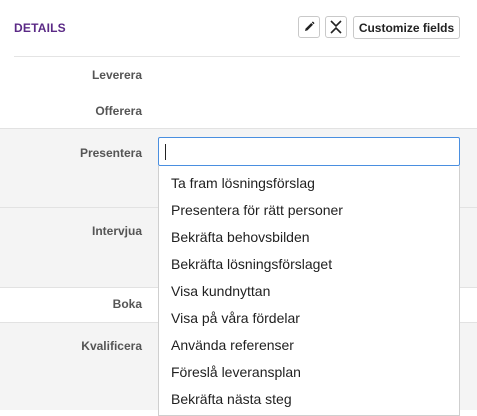  Describe the element at coordinates (110, 153) in the screenshot. I see `field-label-presentera: Presentera` at that location.